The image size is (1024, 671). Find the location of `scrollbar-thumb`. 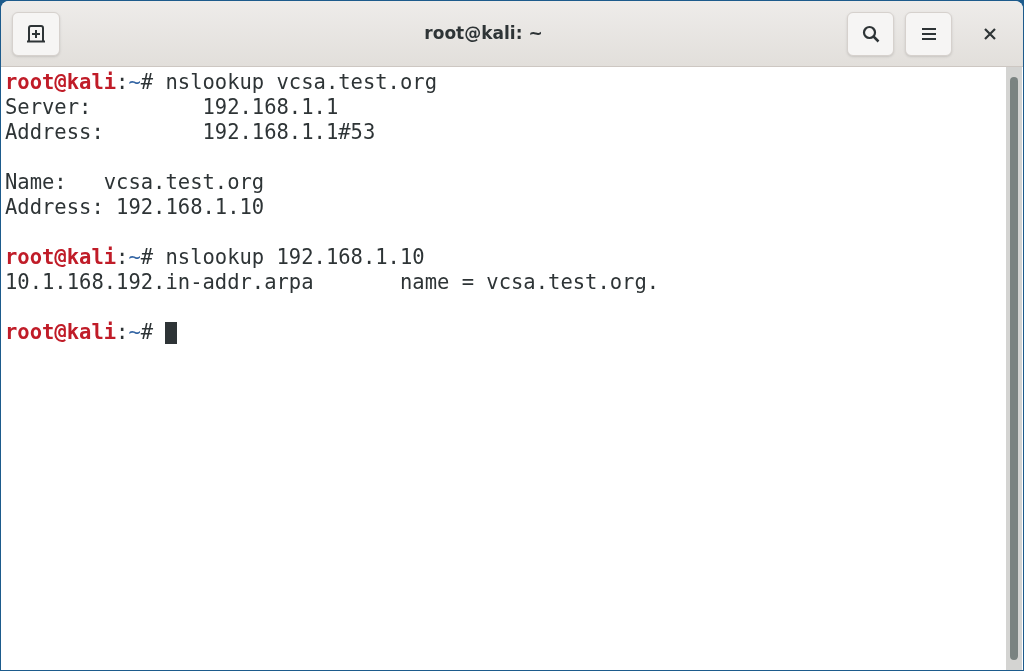

scrollbar-thumb is located at coordinates (1014, 368).